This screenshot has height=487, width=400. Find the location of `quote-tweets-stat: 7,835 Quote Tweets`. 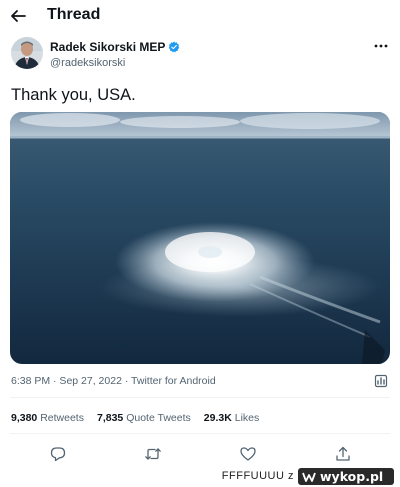

quote-tweets-stat: 7,835 Quote Tweets is located at coordinates (144, 418).